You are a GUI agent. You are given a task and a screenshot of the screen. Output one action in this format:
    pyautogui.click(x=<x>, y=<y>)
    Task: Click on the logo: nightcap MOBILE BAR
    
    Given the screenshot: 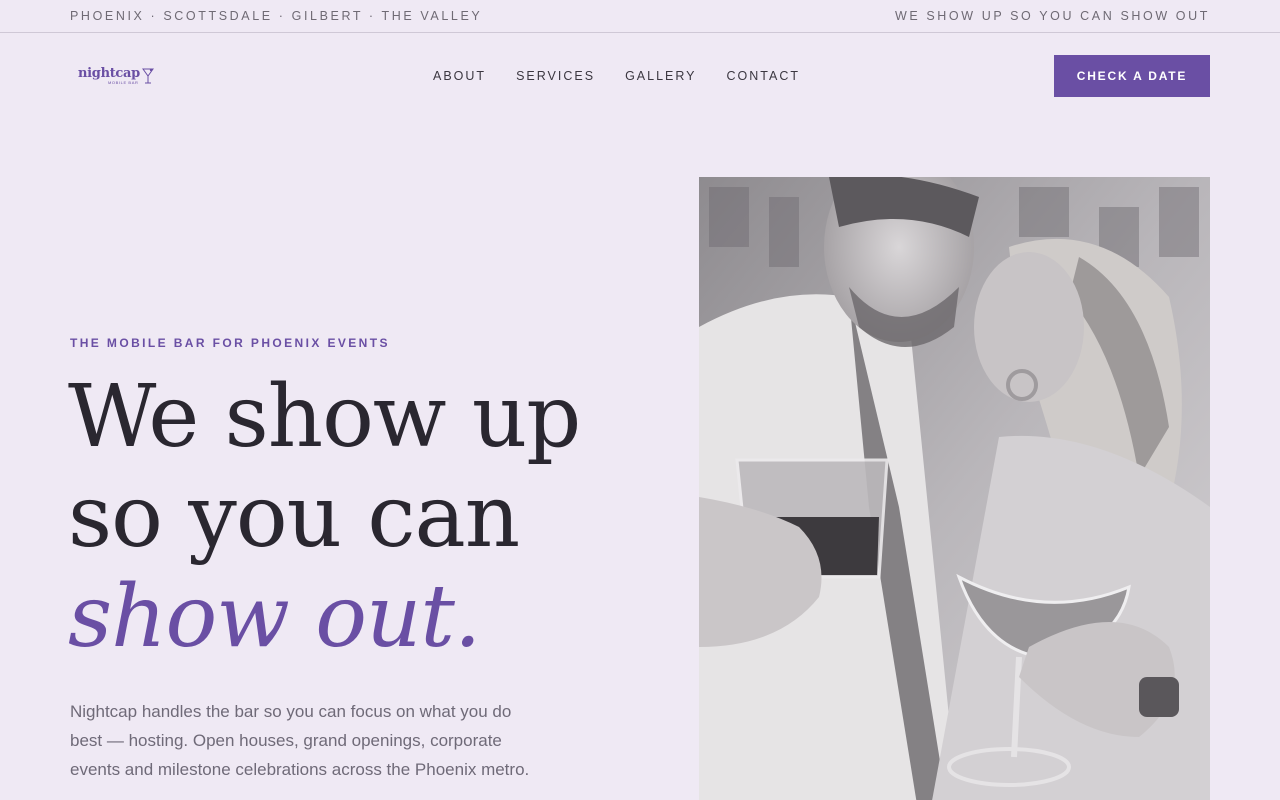 What is the action you would take?
    pyautogui.click(x=116, y=76)
    